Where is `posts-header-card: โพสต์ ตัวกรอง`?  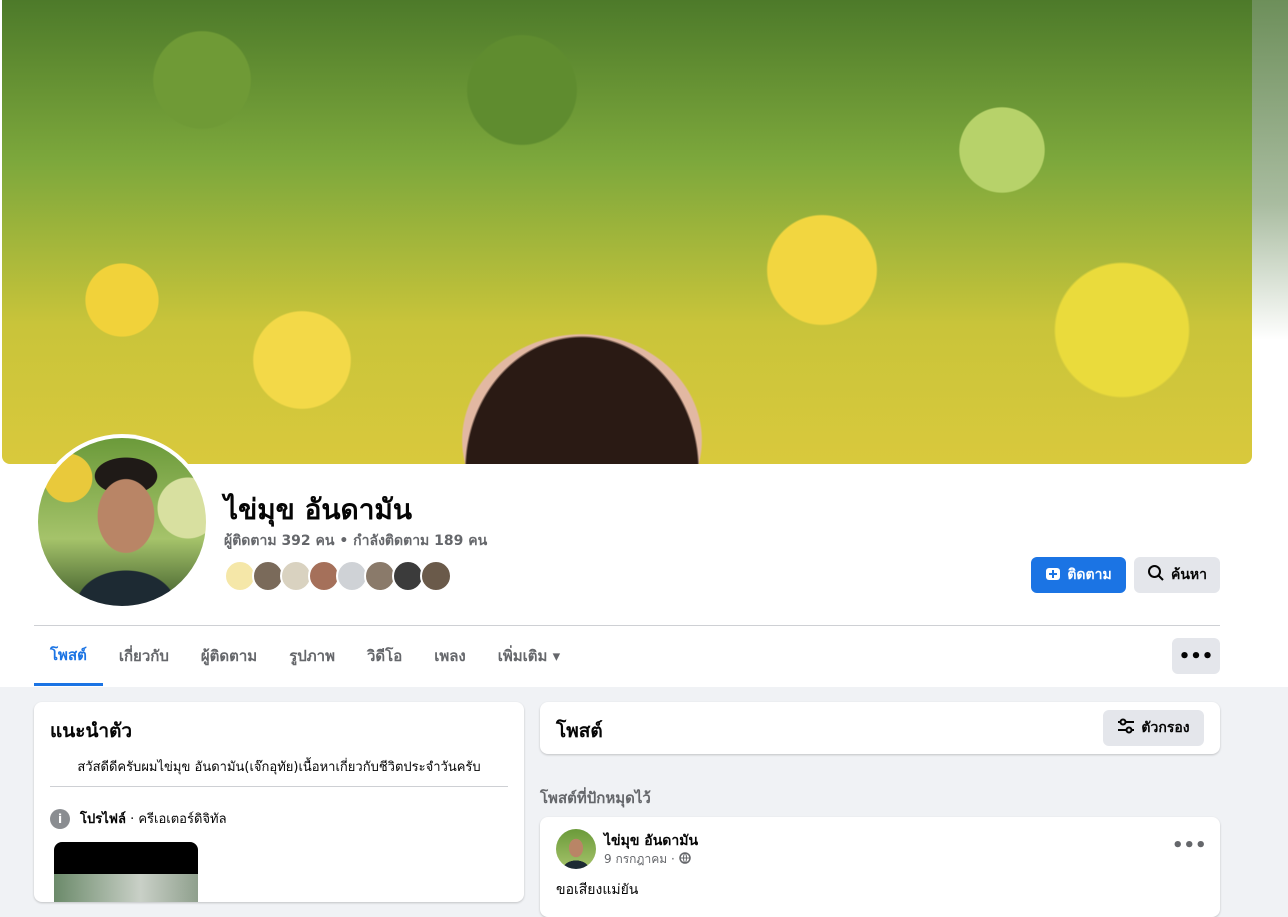 posts-header-card: โพสต์ ตัวกรอง is located at coordinates (880, 728).